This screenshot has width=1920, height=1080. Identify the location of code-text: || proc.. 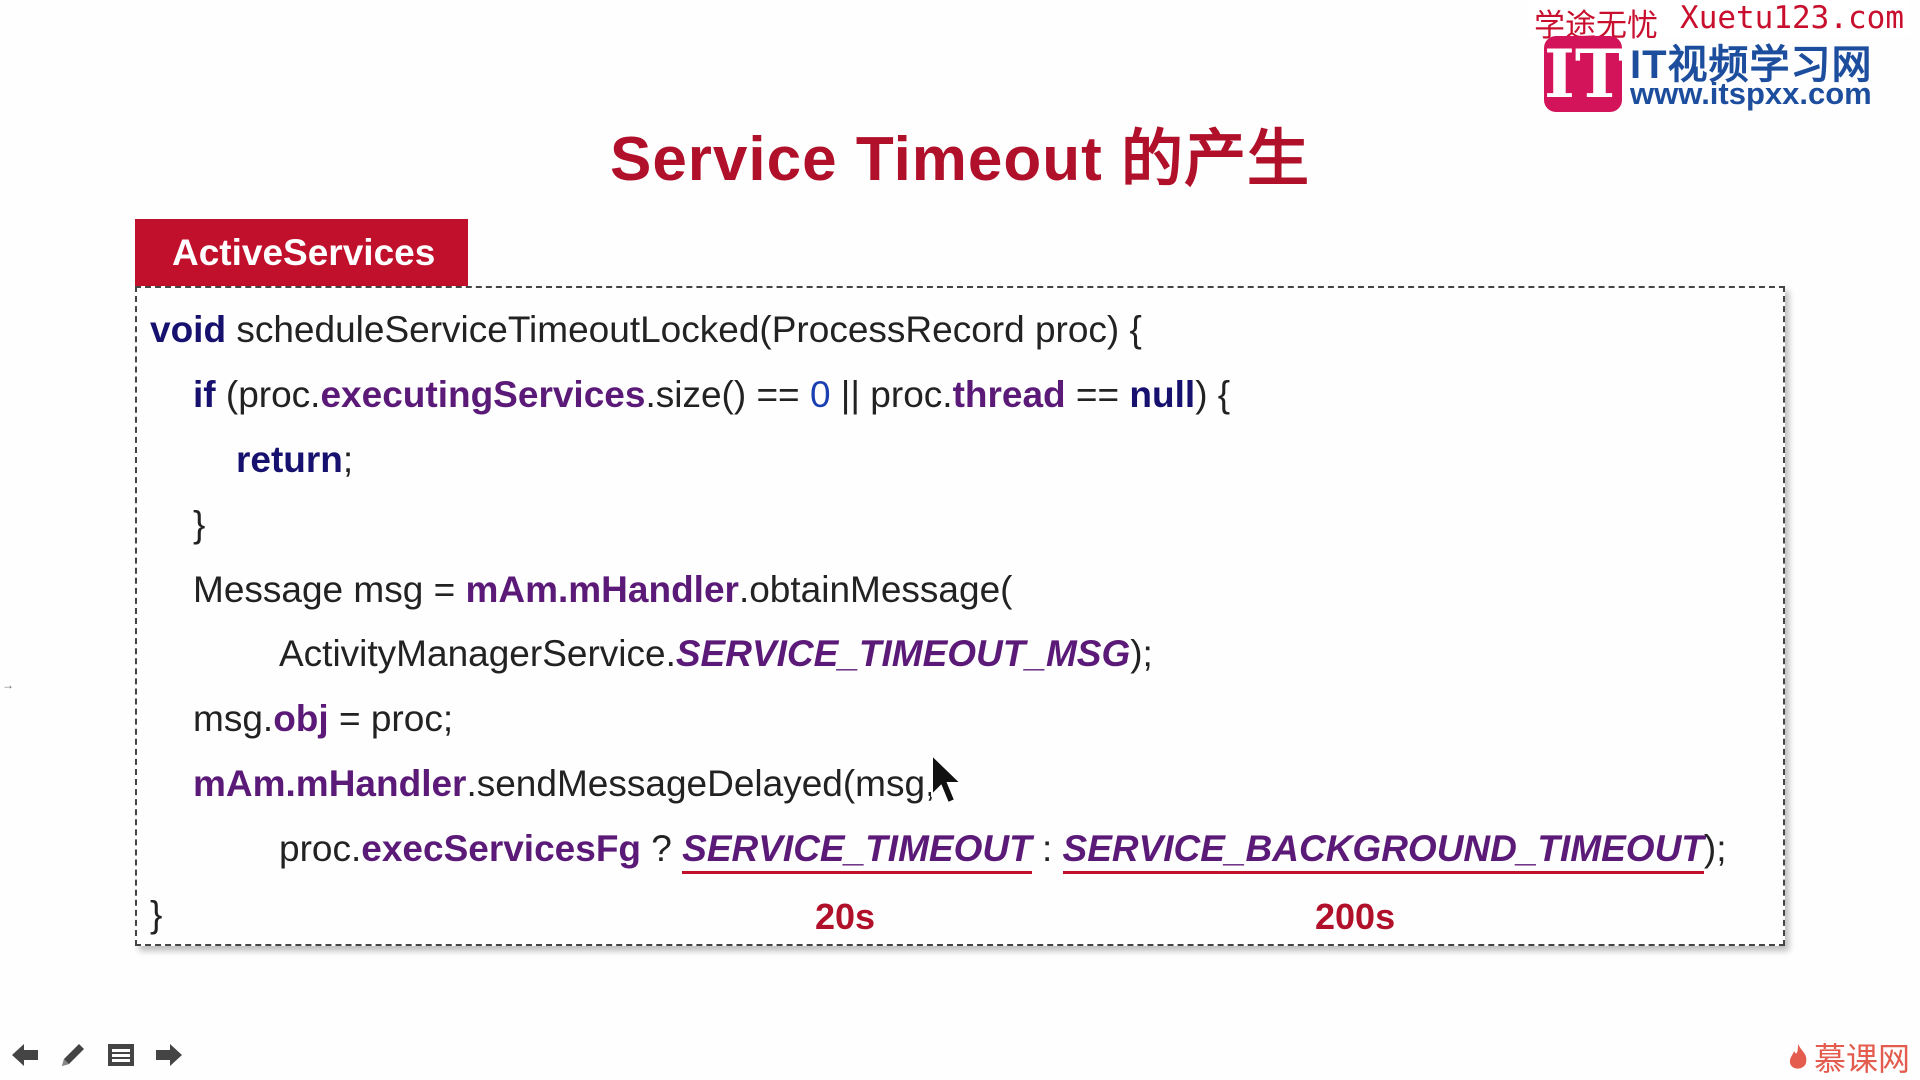
(891, 394).